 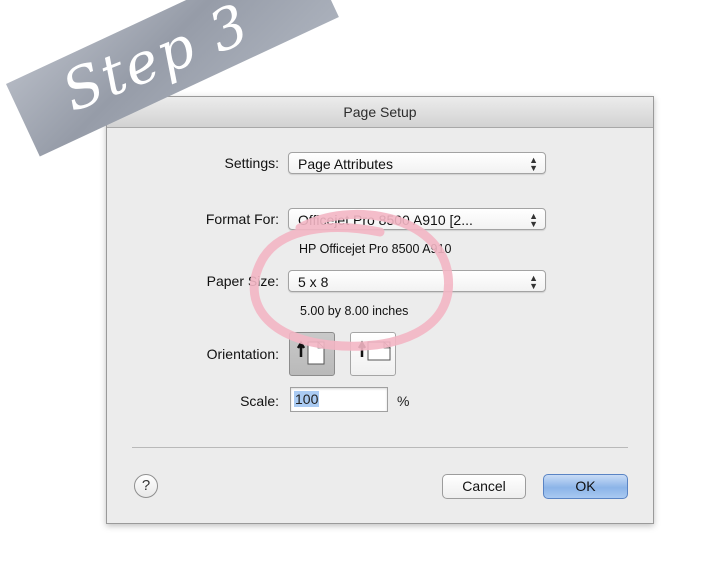 I want to click on format-for-popup: Officejet Pro 8500 A910 [2... ▲ ▼, so click(x=417, y=219).